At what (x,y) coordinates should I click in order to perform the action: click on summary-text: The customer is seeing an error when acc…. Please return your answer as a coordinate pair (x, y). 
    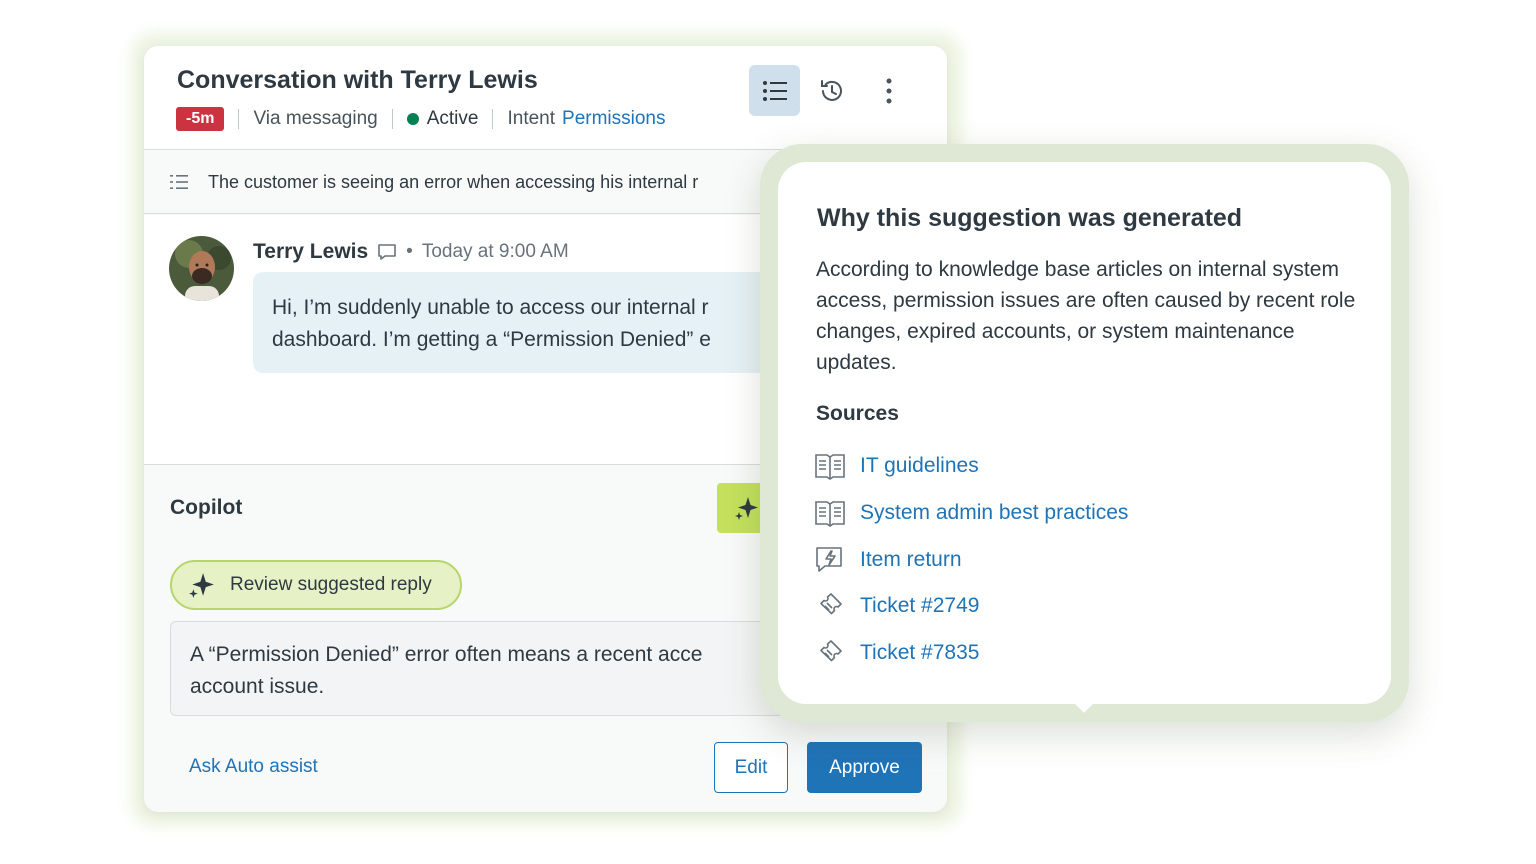
    Looking at the image, I should click on (453, 181).